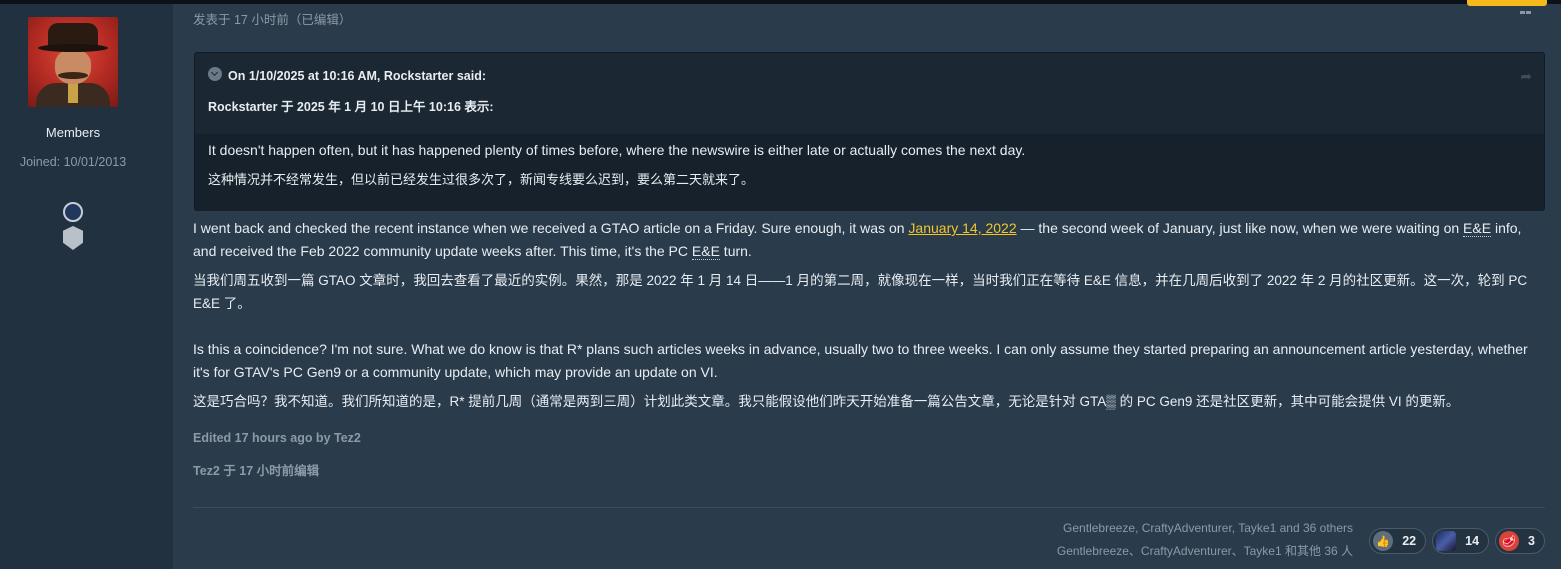  Describe the element at coordinates (962, 228) in the screenshot. I see `date-link: January 14, 2022` at that location.